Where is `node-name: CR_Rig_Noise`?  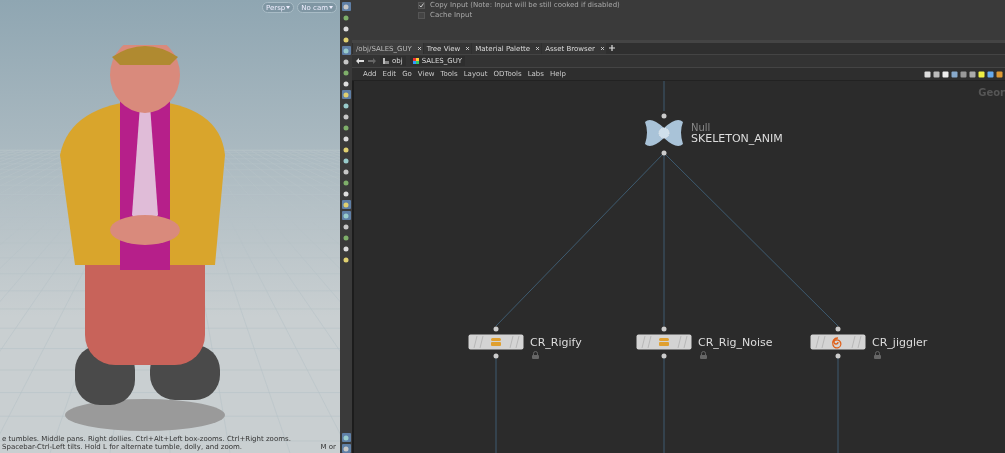 node-name: CR_Rig_Noise is located at coordinates (735, 342).